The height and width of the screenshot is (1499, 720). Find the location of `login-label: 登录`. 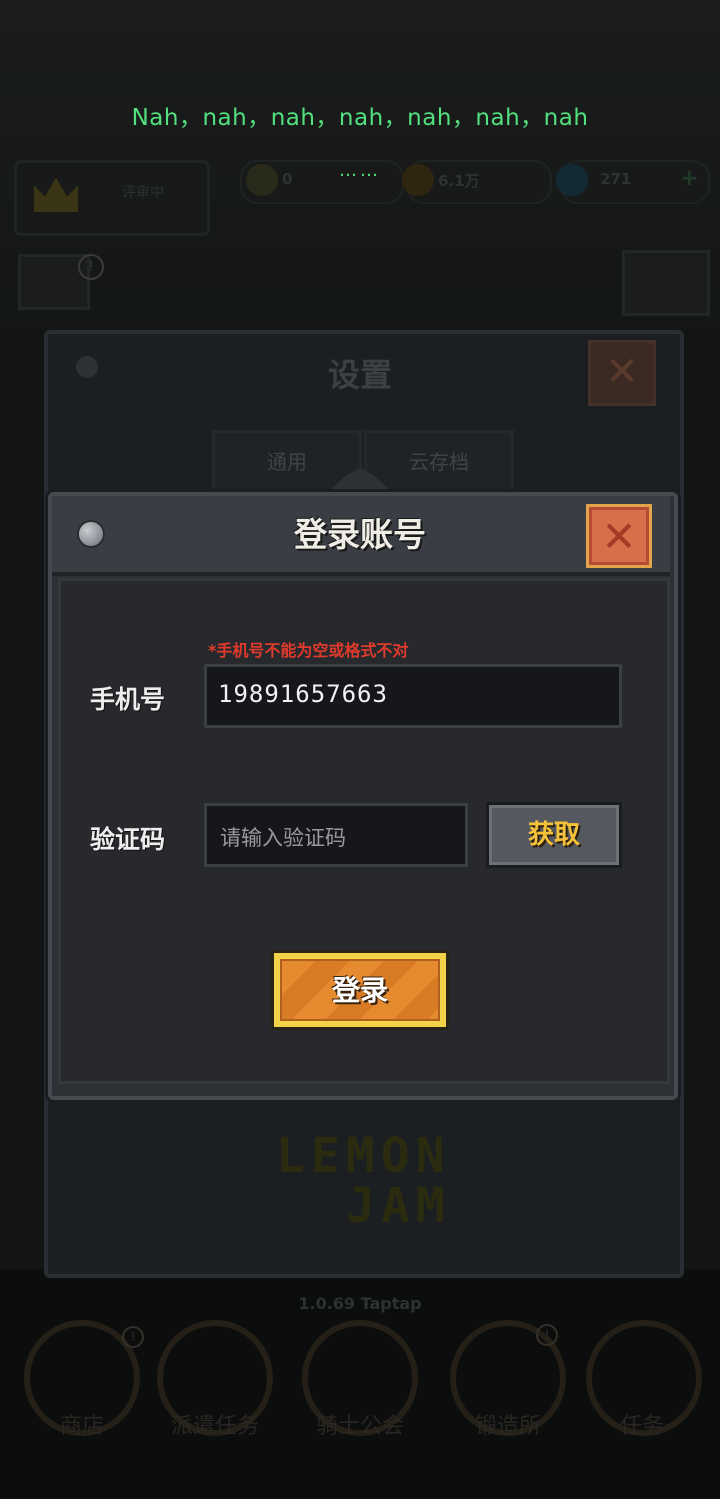

login-label: 登录 is located at coordinates (359, 990).